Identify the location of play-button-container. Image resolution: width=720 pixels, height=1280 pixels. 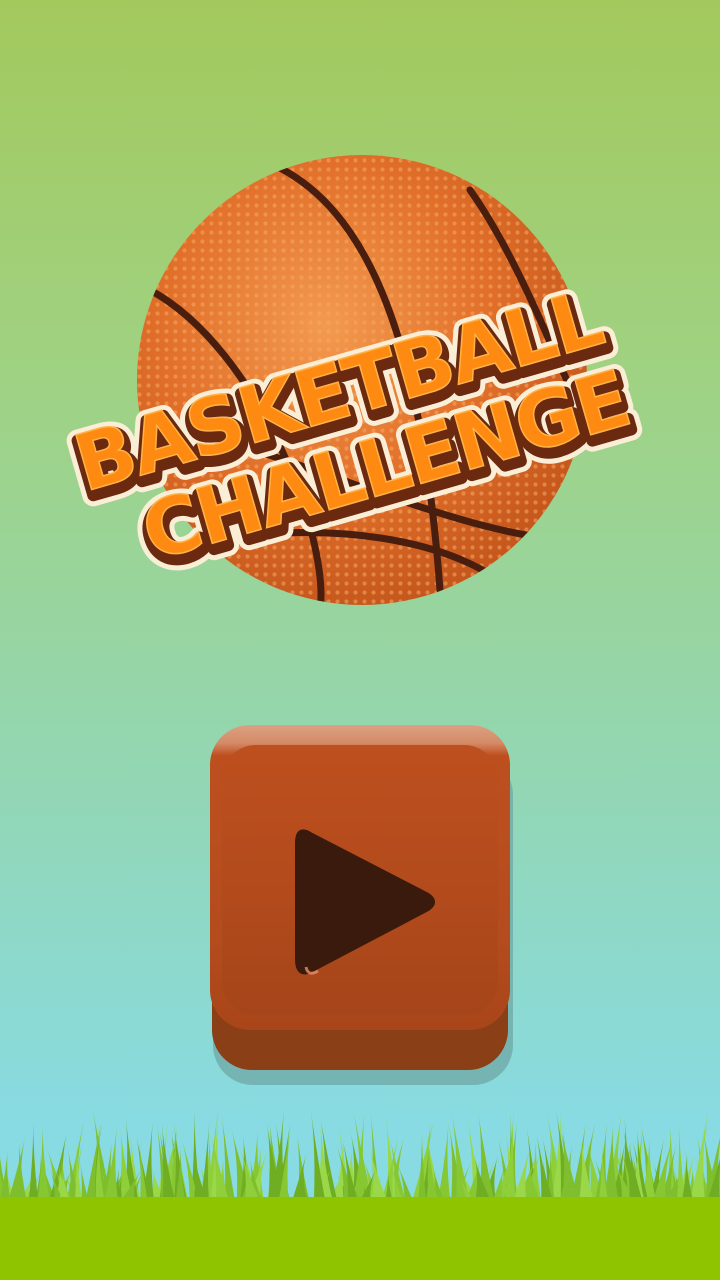
(360, 907).